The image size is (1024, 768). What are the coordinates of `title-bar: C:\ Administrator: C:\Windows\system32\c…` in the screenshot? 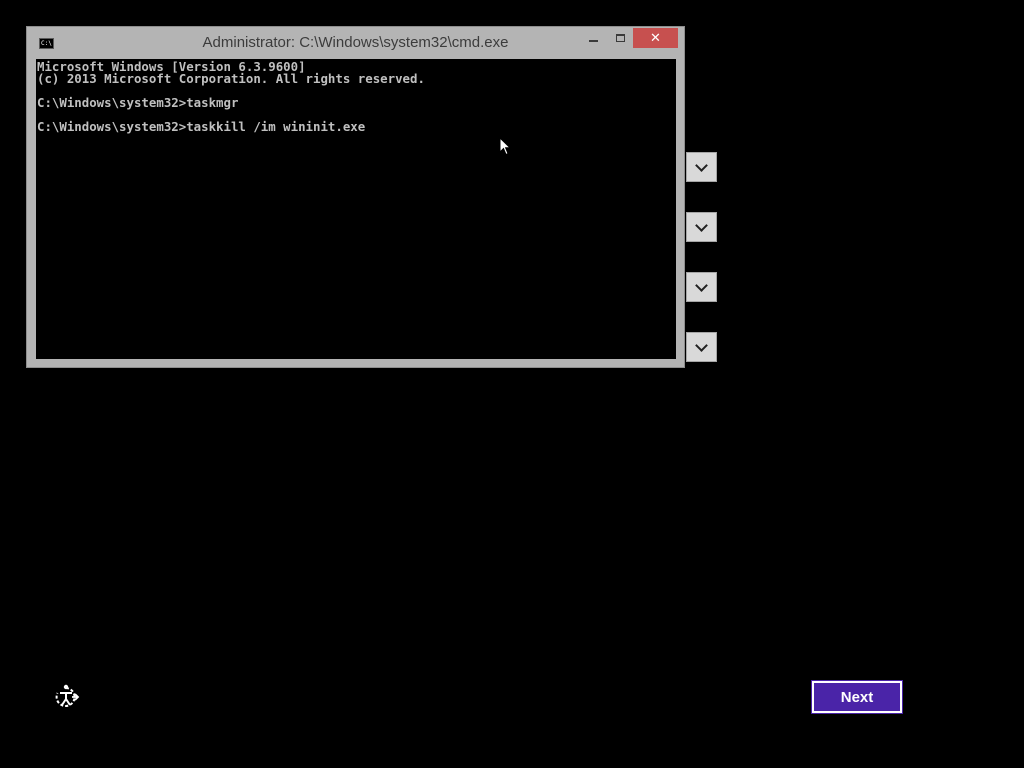 It's located at (355, 43).